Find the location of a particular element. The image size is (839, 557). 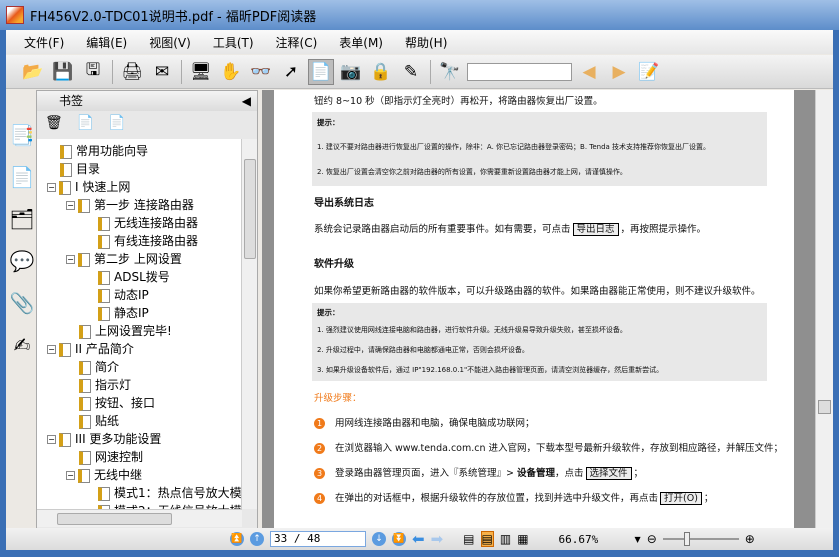

snapshot-icon: 📷 is located at coordinates (351, 72).